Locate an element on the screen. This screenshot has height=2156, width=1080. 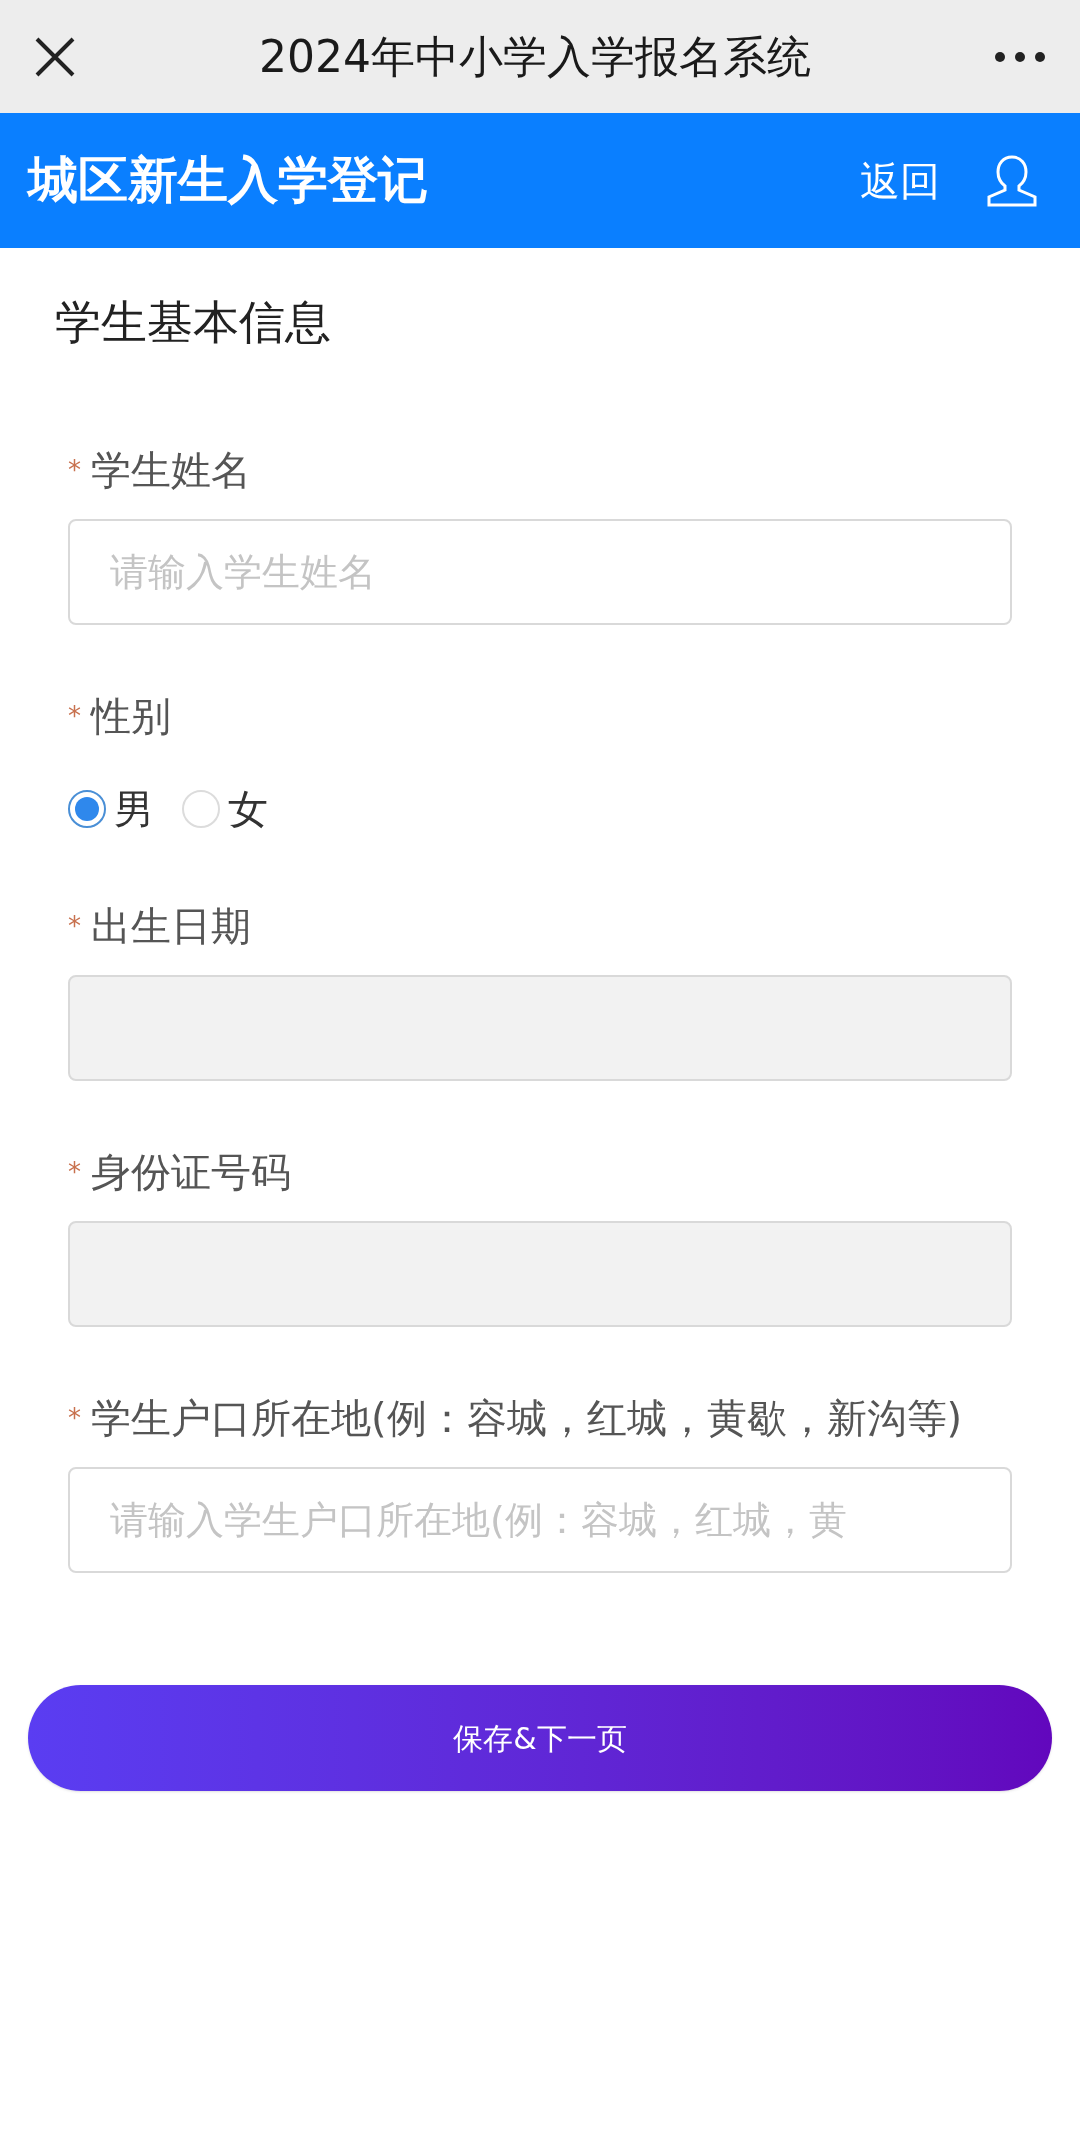
field-label: 出生日期 is located at coordinates (171, 926).